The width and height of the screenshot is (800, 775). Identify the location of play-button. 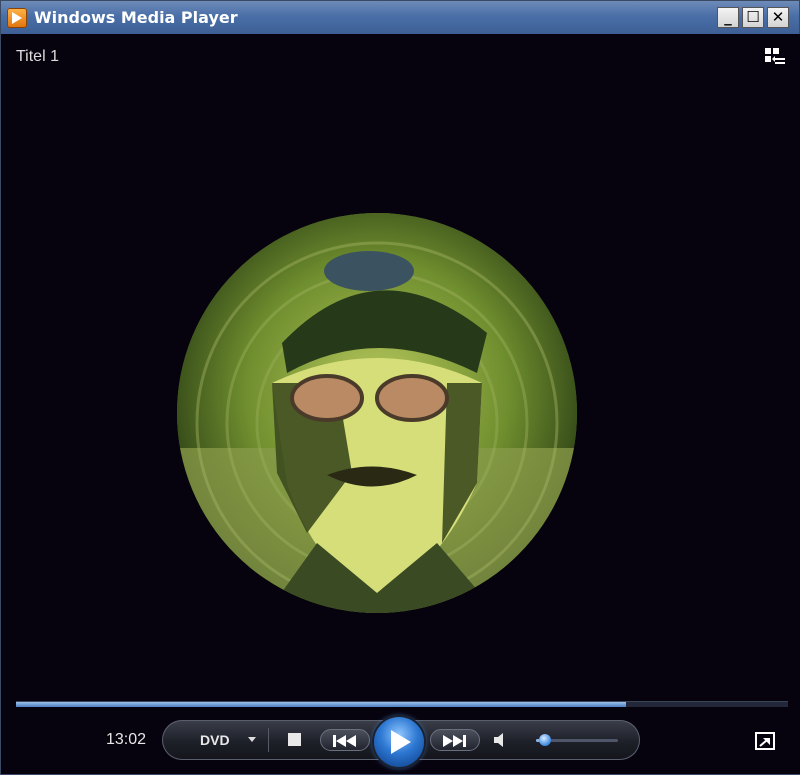
(399, 742).